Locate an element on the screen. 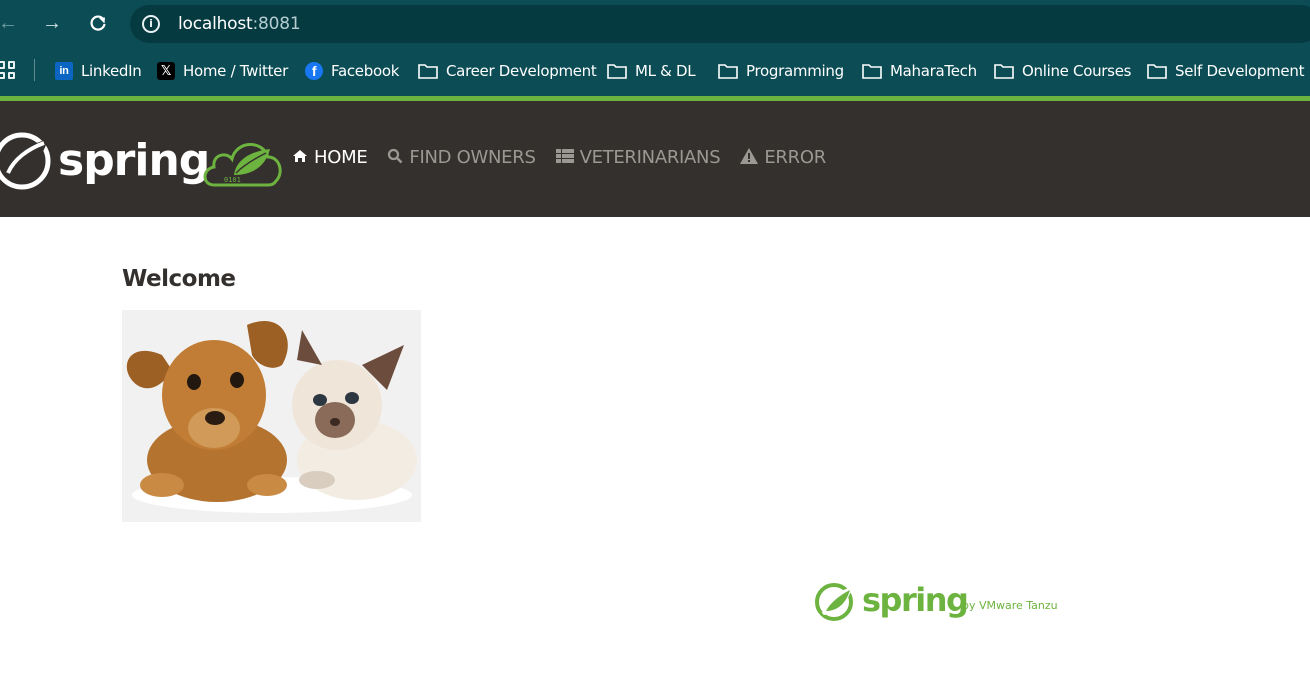  nav-home: HOME is located at coordinates (330, 157).